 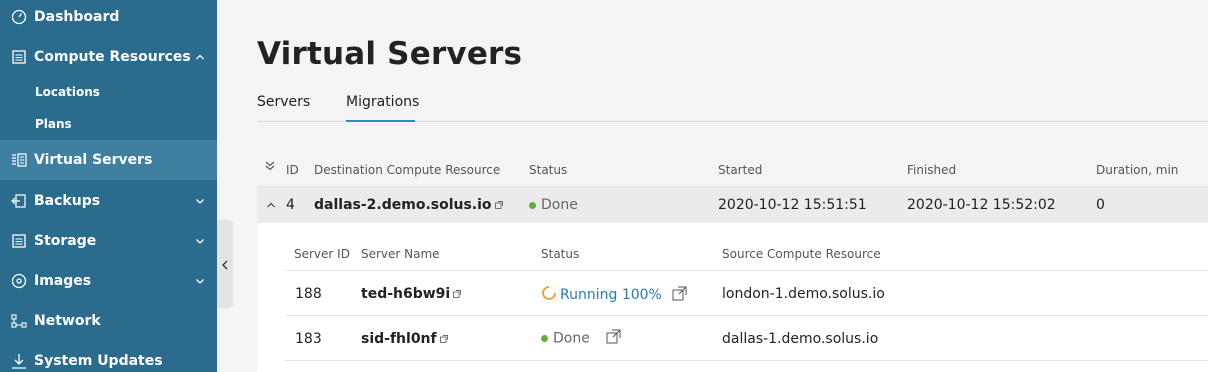 I want to click on destination-link: dallas-2.demo.solus.io, so click(x=408, y=205).